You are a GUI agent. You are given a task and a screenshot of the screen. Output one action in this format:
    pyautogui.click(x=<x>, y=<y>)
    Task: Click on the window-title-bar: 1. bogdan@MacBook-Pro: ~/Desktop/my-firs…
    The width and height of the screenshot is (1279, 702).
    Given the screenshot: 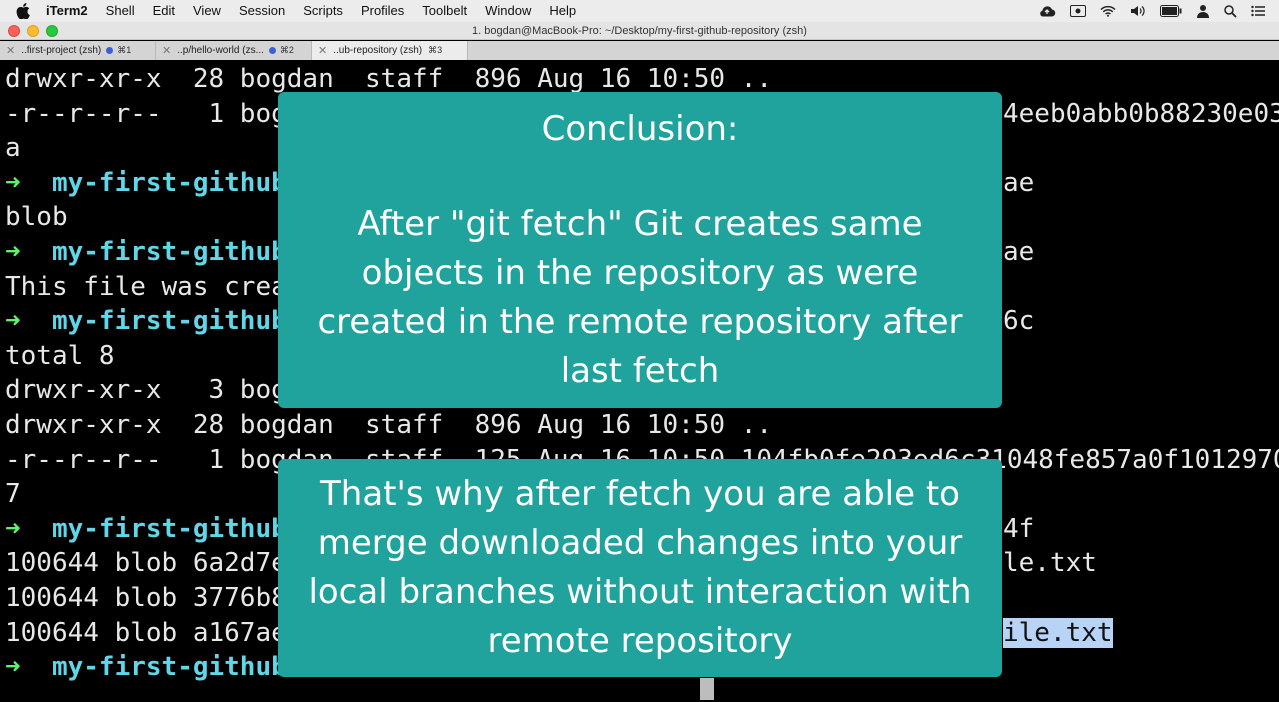 What is the action you would take?
    pyautogui.click(x=639, y=31)
    